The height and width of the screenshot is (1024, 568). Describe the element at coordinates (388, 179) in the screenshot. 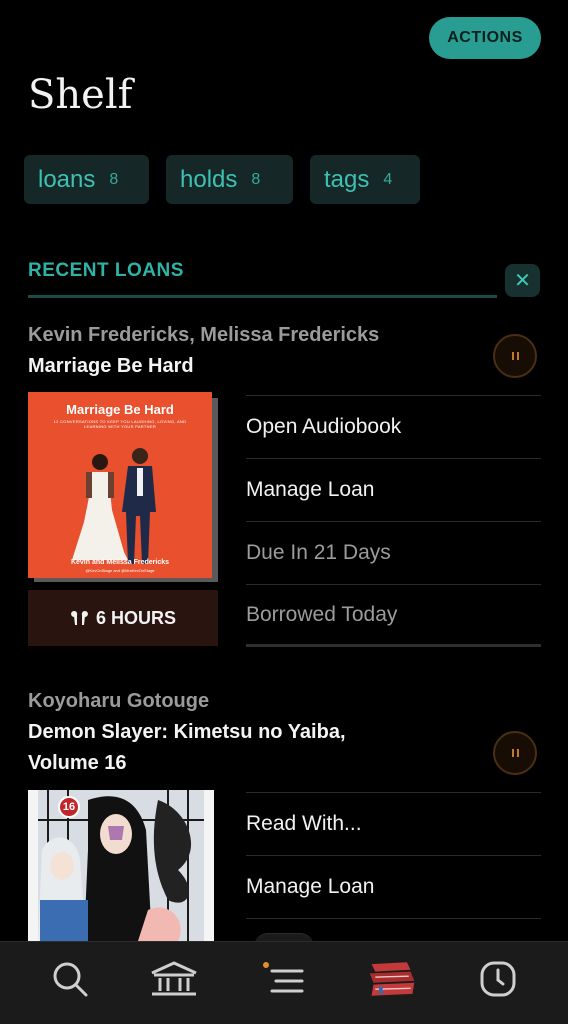

I see `filter-count: 4` at that location.